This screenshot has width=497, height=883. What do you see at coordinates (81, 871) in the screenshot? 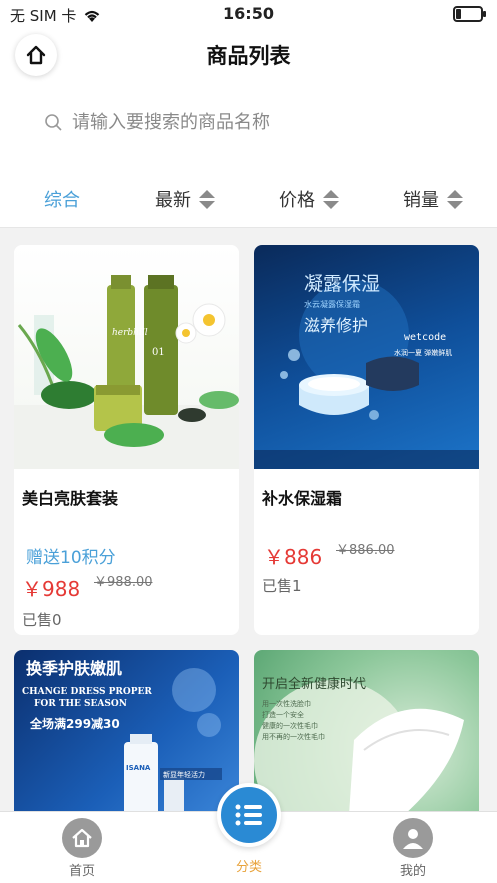
I see `tab-label: 首页` at bounding box center [81, 871].